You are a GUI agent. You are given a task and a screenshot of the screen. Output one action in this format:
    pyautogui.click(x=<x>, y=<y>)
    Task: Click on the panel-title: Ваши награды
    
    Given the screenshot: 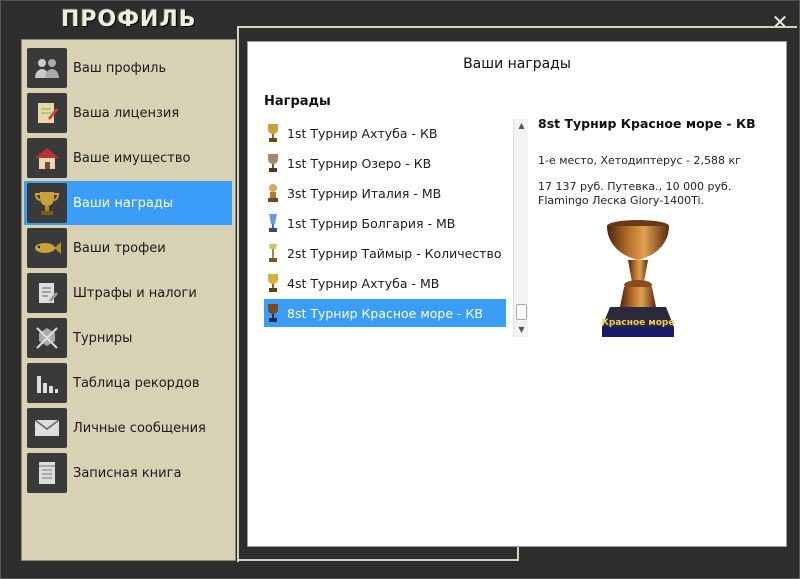 What is the action you would take?
    pyautogui.click(x=517, y=64)
    